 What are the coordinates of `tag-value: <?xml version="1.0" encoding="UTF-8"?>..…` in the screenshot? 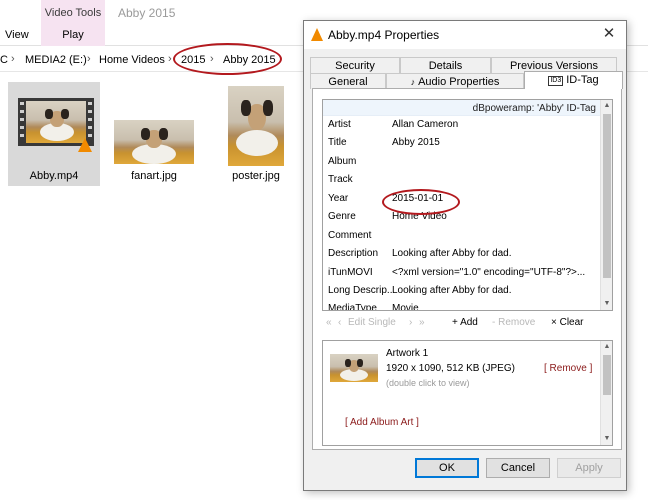 It's located at (488, 272).